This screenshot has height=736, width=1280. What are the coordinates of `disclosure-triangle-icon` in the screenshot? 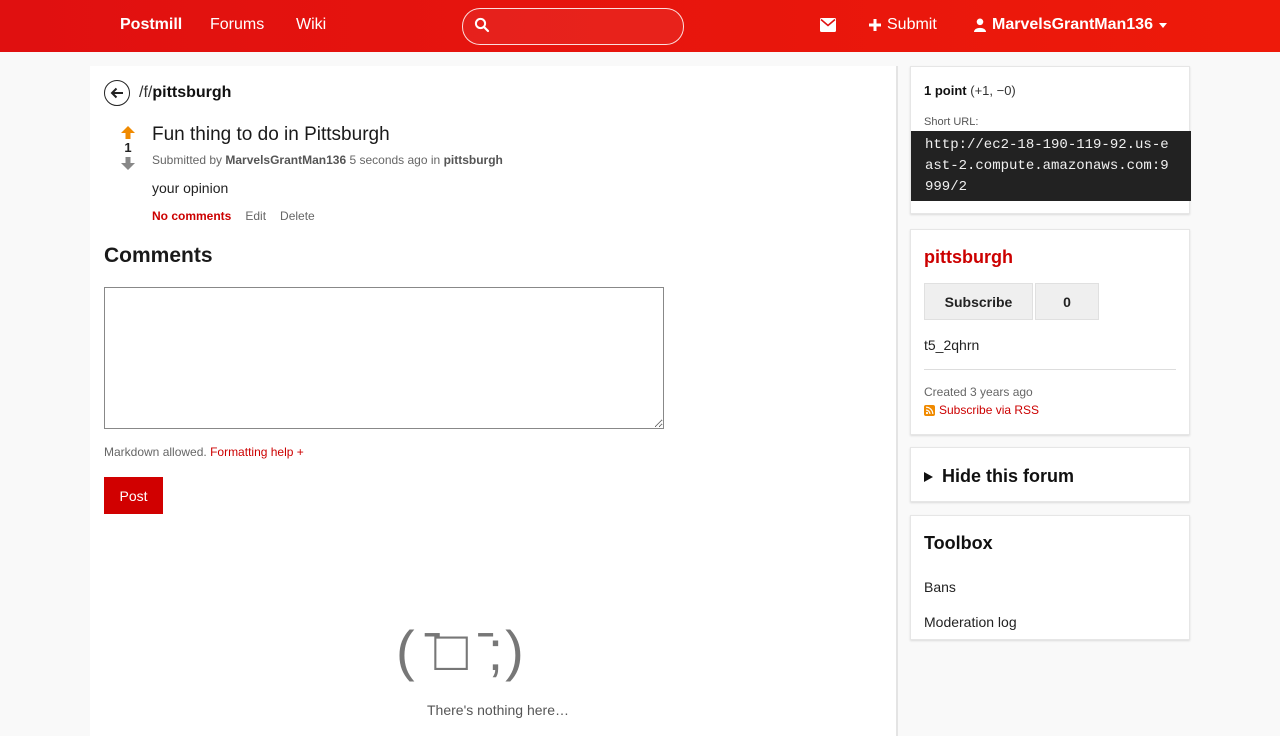 It's located at (928, 476).